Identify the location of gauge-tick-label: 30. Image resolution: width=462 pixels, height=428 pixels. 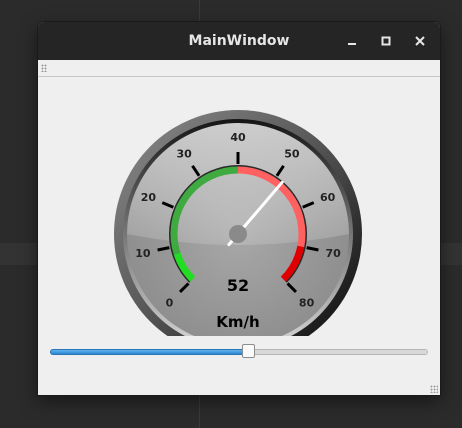
(184, 153).